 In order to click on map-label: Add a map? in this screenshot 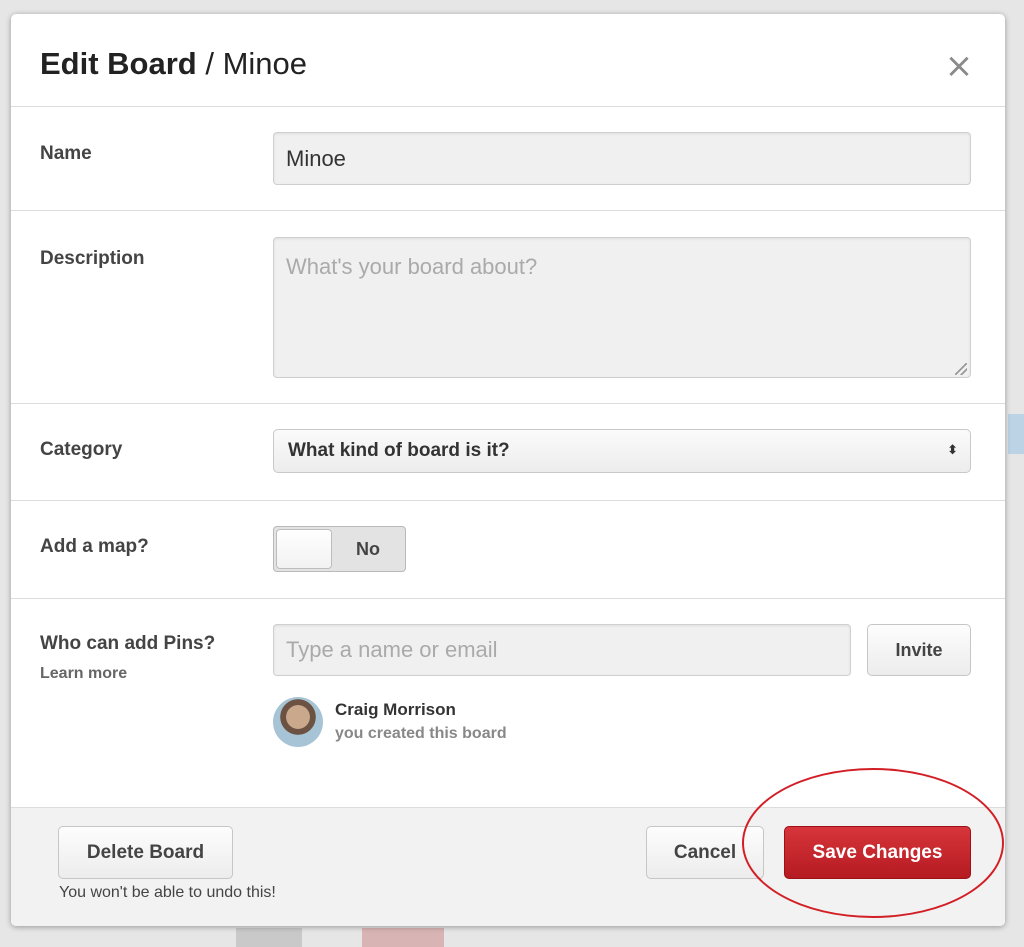, I will do `click(94, 546)`.